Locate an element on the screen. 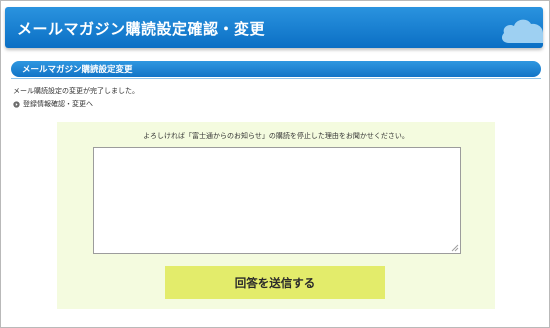 This screenshot has height=328, width=550. account-info-link-label: 登録情報確認・変更へ is located at coordinates (58, 104).